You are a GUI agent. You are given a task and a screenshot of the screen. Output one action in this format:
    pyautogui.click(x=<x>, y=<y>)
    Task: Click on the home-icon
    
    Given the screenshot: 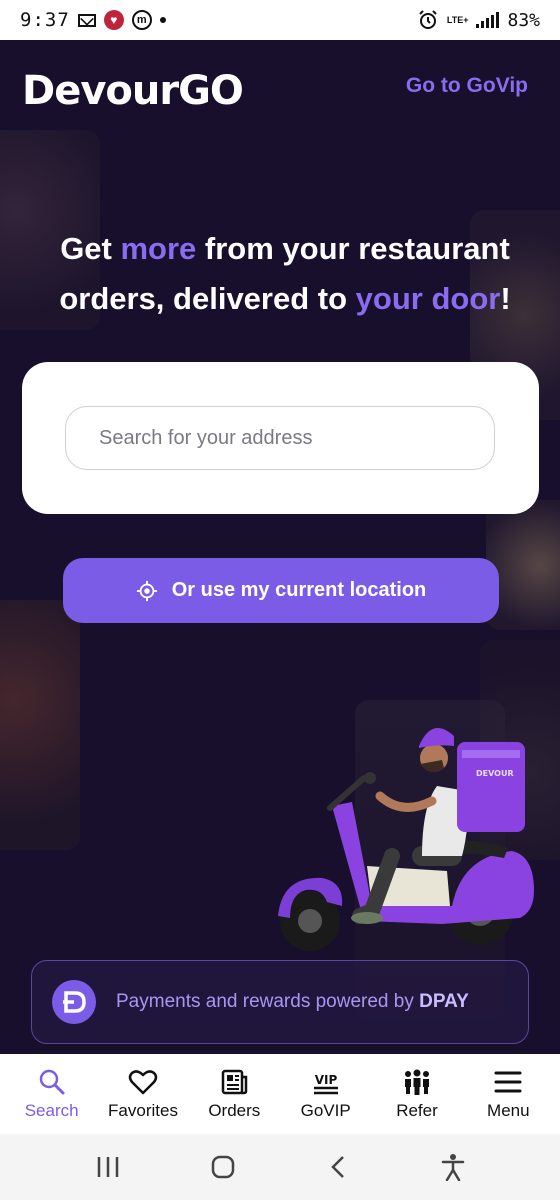 What is the action you would take?
    pyautogui.click(x=222, y=1167)
    